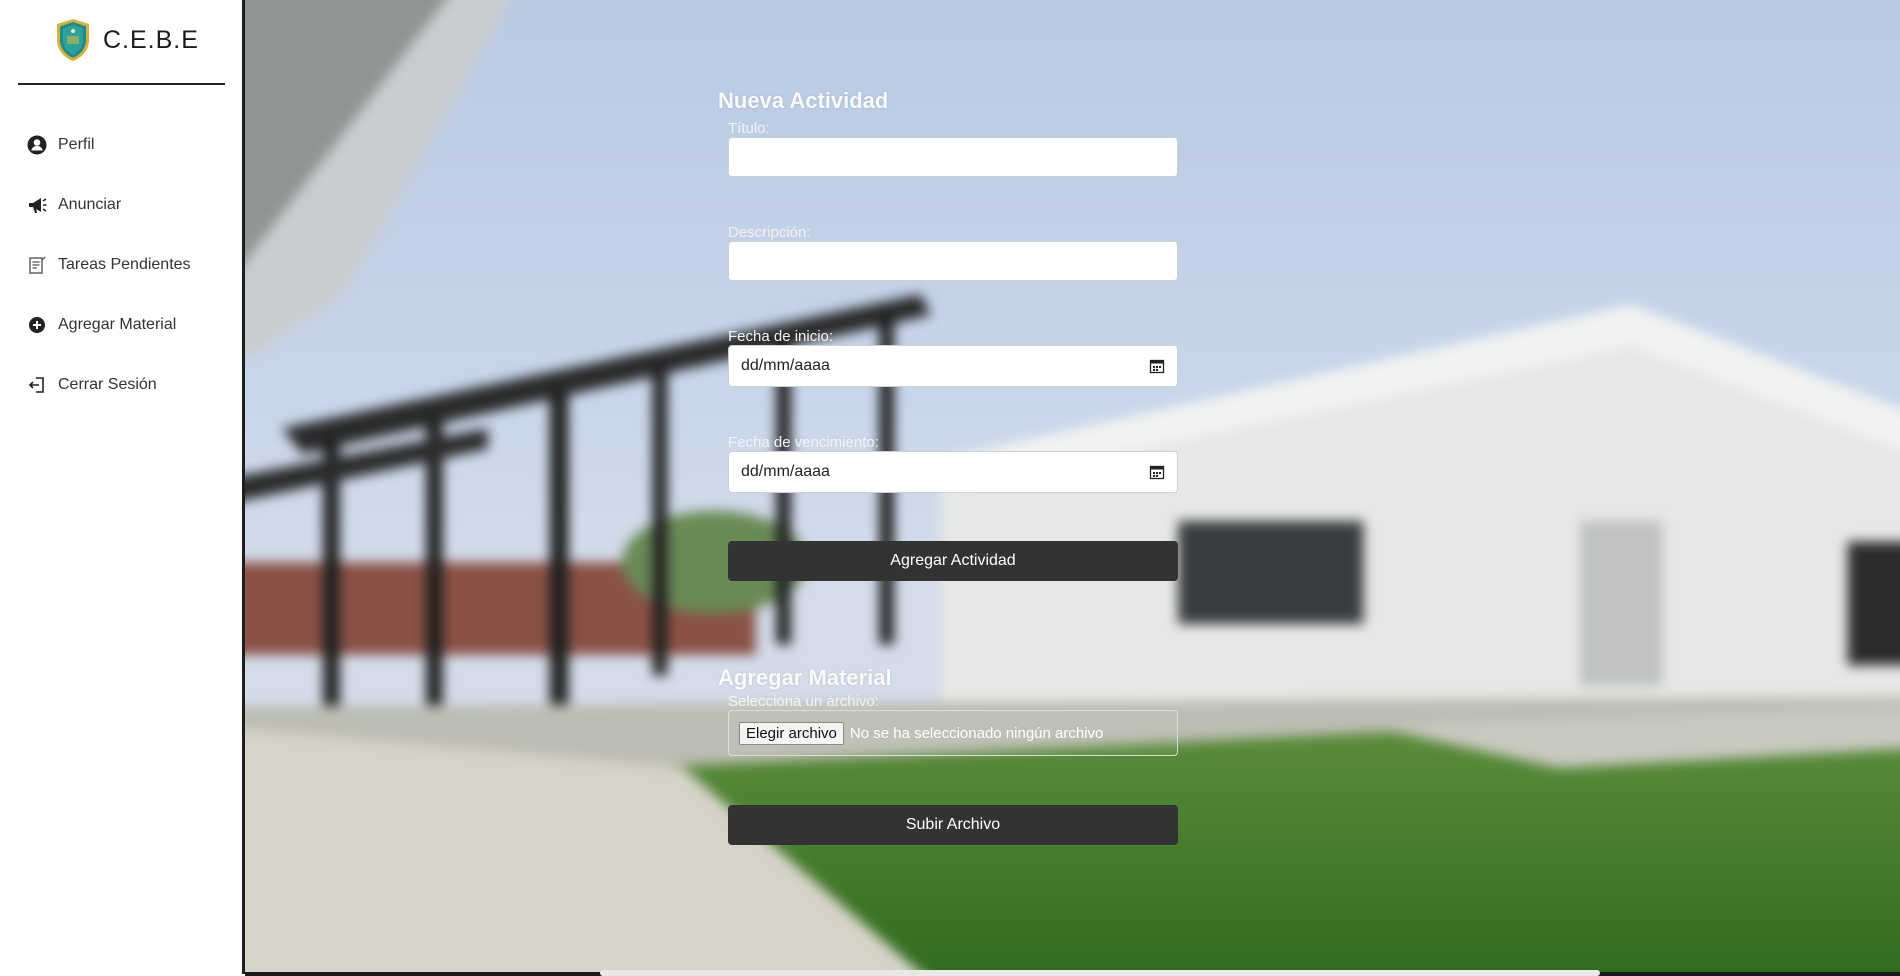 Image resolution: width=1900 pixels, height=976 pixels. What do you see at coordinates (805, 677) in the screenshot?
I see `agregar-material-title: Agregar Material` at bounding box center [805, 677].